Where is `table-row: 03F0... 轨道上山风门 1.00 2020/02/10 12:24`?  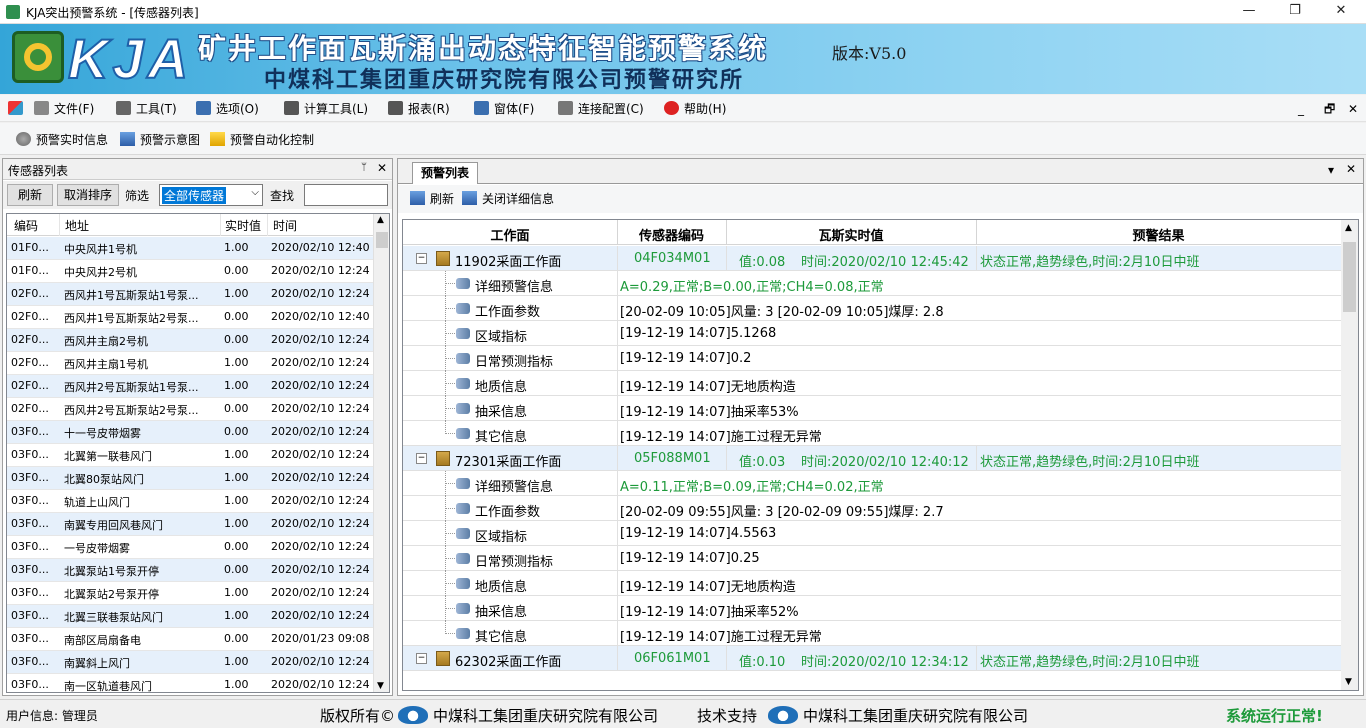 table-row: 03F0... 轨道上山风门 1.00 2020/02/10 12:24 is located at coordinates (191, 501).